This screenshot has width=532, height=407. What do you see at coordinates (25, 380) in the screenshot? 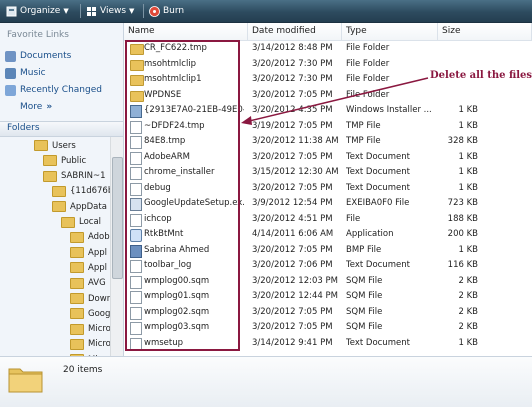
I see `folder-icon` at bounding box center [25, 380].